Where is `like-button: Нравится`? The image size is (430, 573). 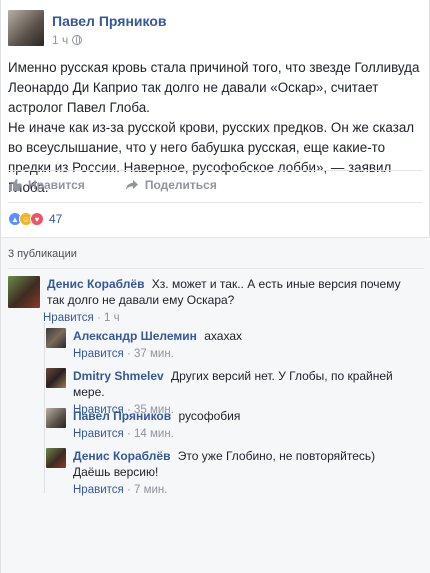 like-button: Нравится is located at coordinates (46, 185).